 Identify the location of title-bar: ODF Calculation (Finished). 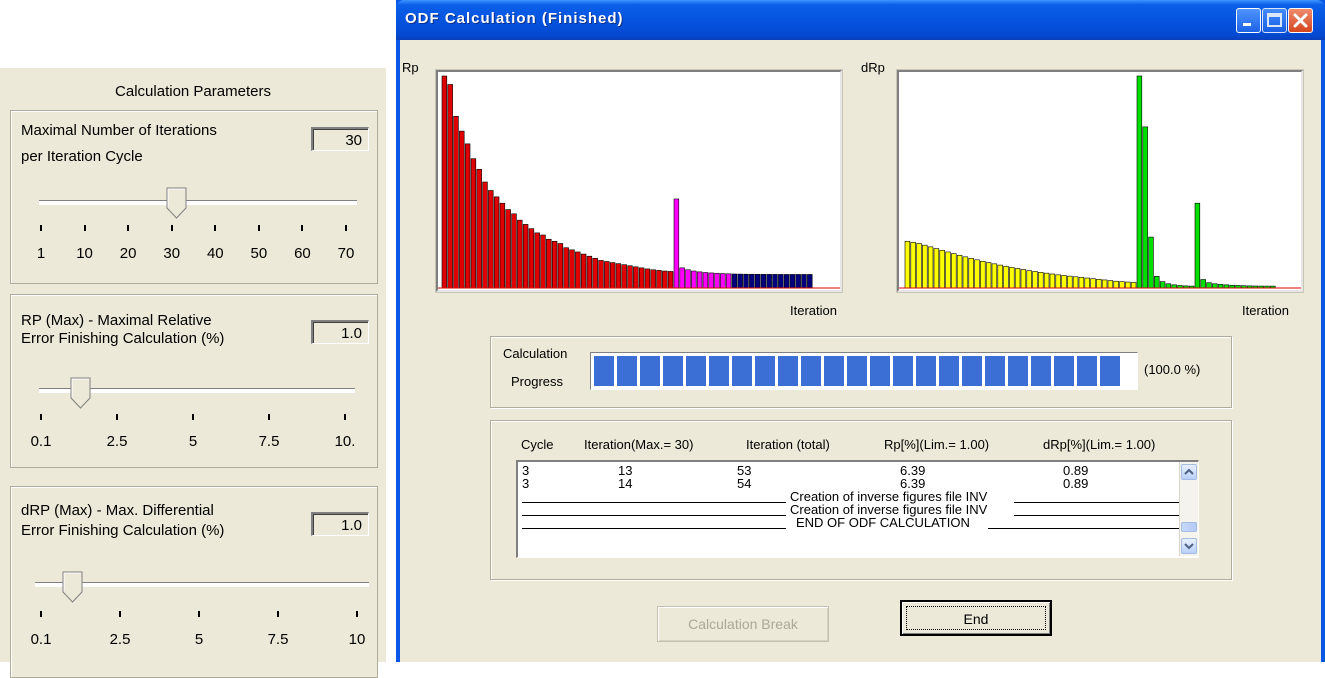
(860, 20).